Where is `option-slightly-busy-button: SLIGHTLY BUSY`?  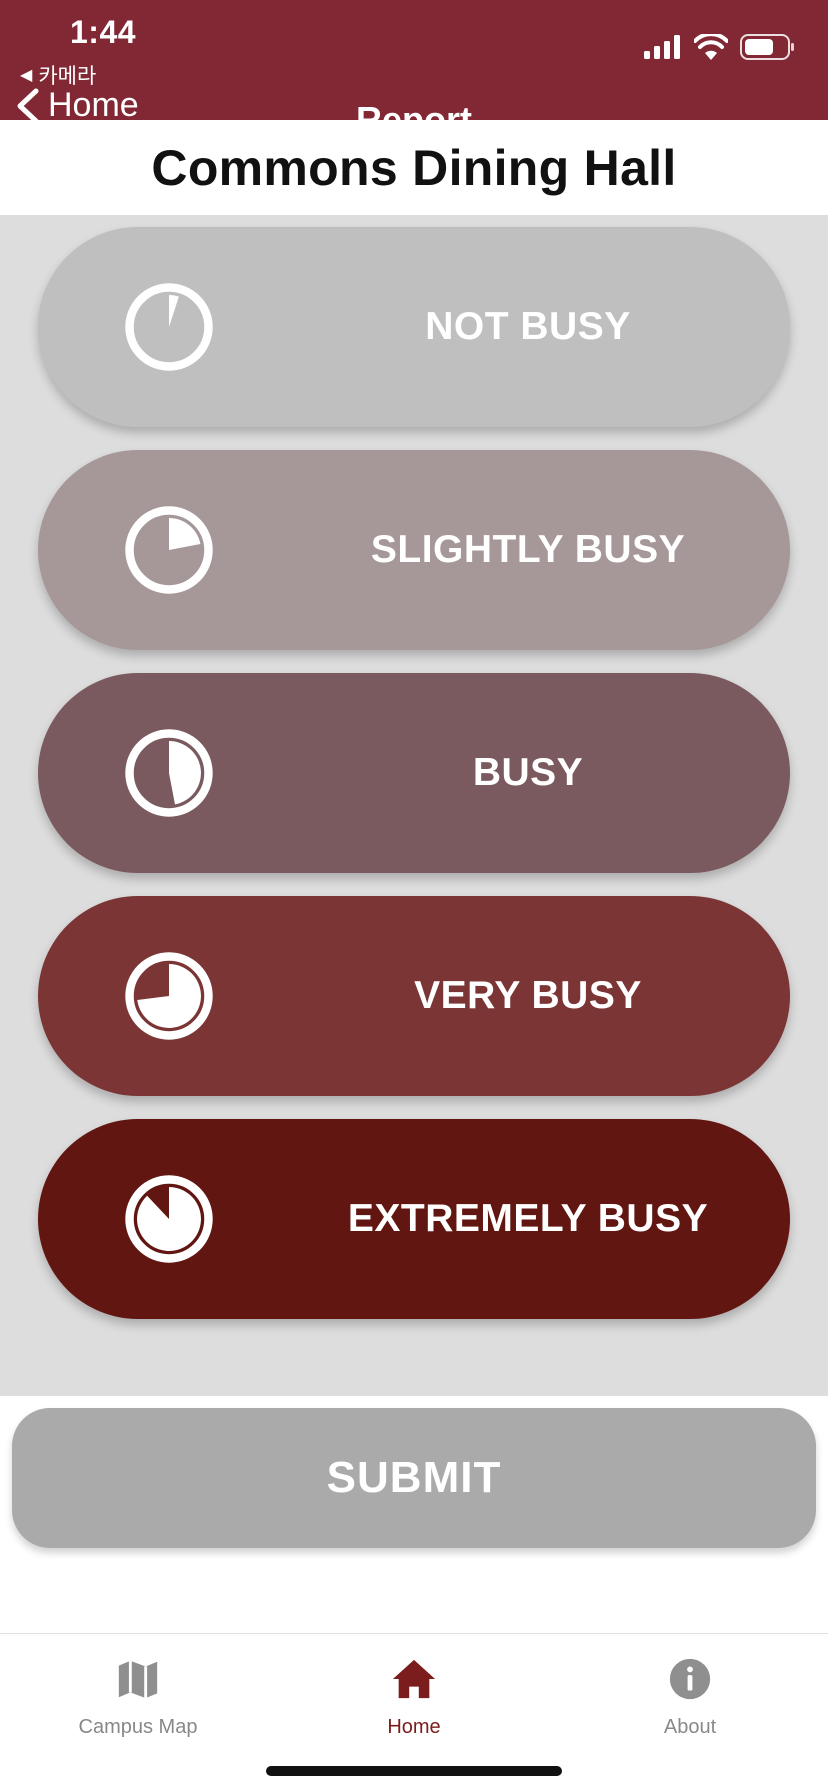 option-slightly-busy-button: SLIGHTLY BUSY is located at coordinates (414, 550).